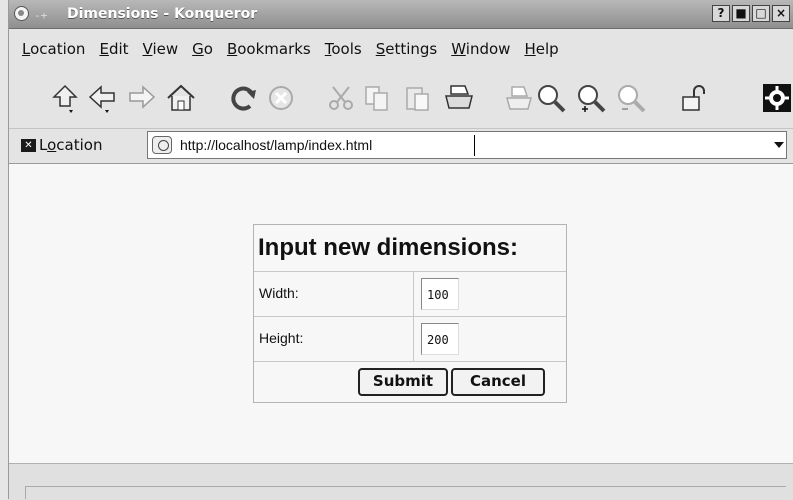 The height and width of the screenshot is (500, 793). What do you see at coordinates (165, 49) in the screenshot?
I see `menu-label: iew` at bounding box center [165, 49].